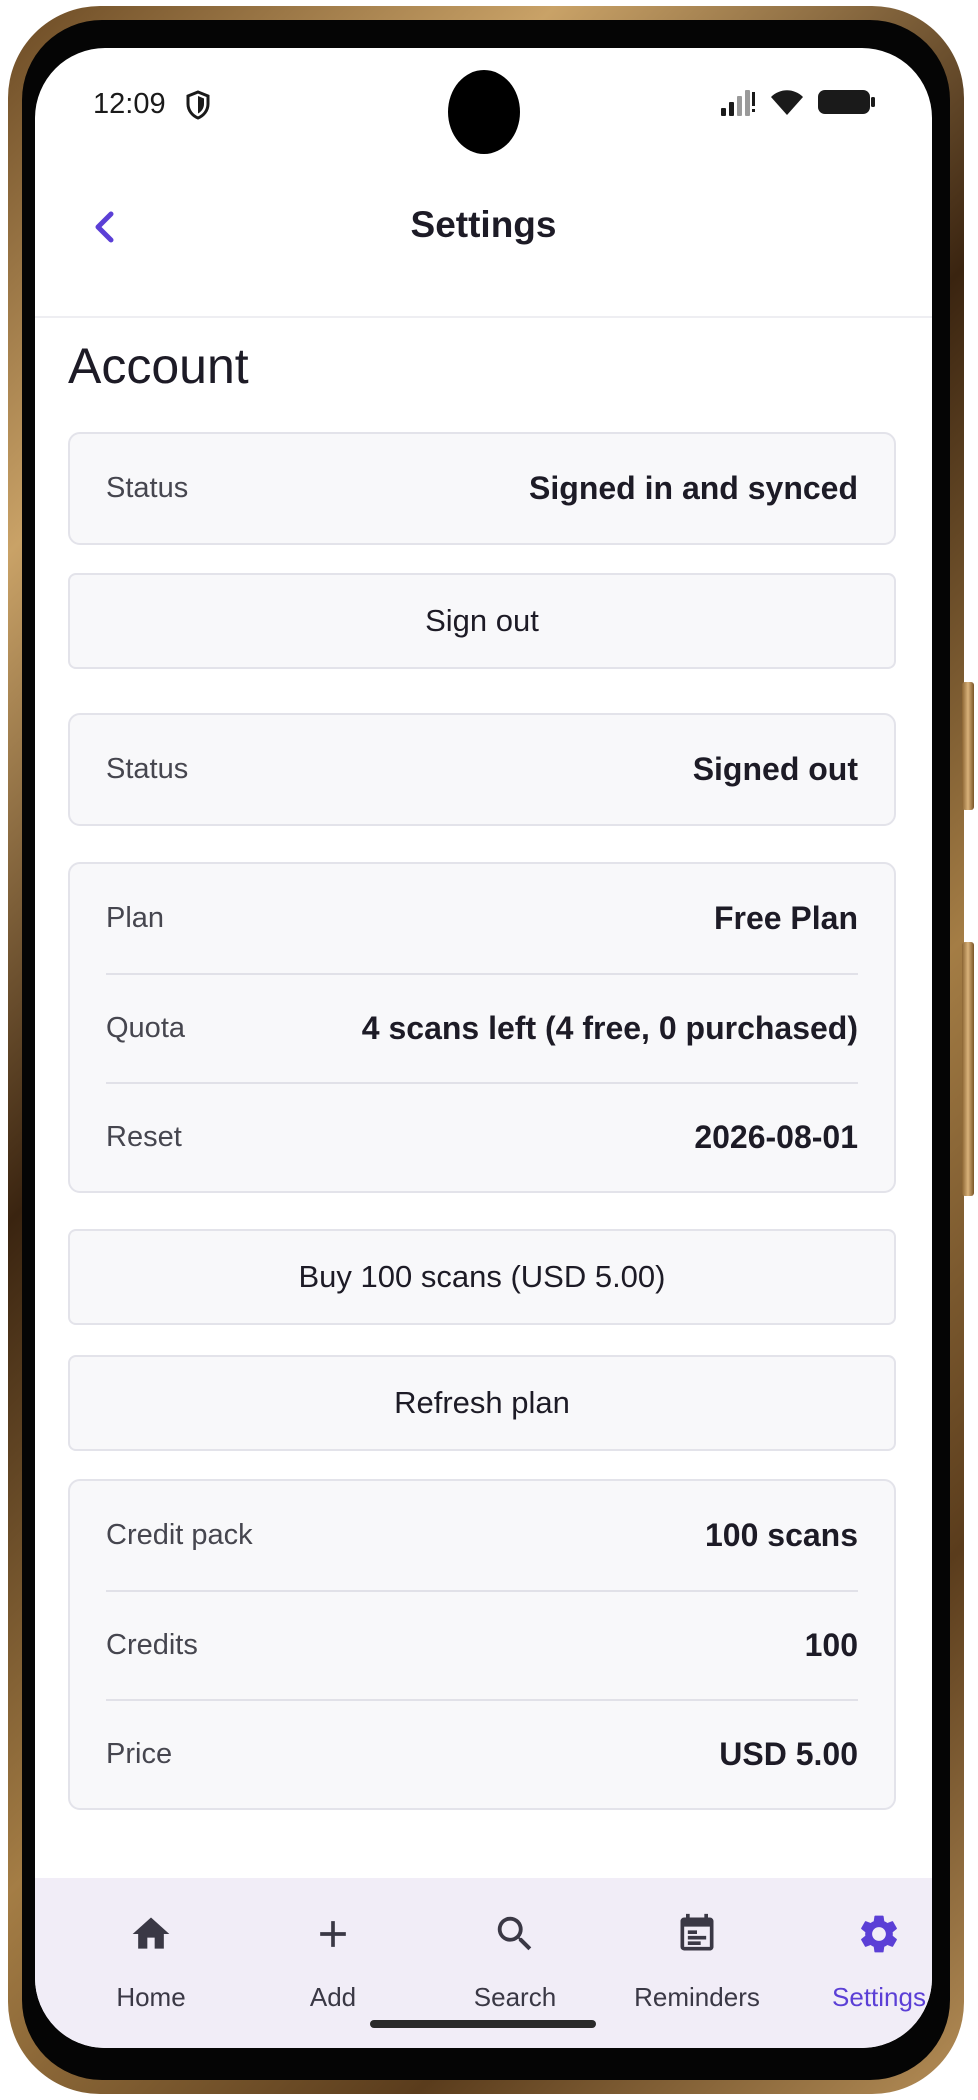 The image size is (978, 2100). What do you see at coordinates (787, 104) in the screenshot?
I see `wifi-icon` at bounding box center [787, 104].